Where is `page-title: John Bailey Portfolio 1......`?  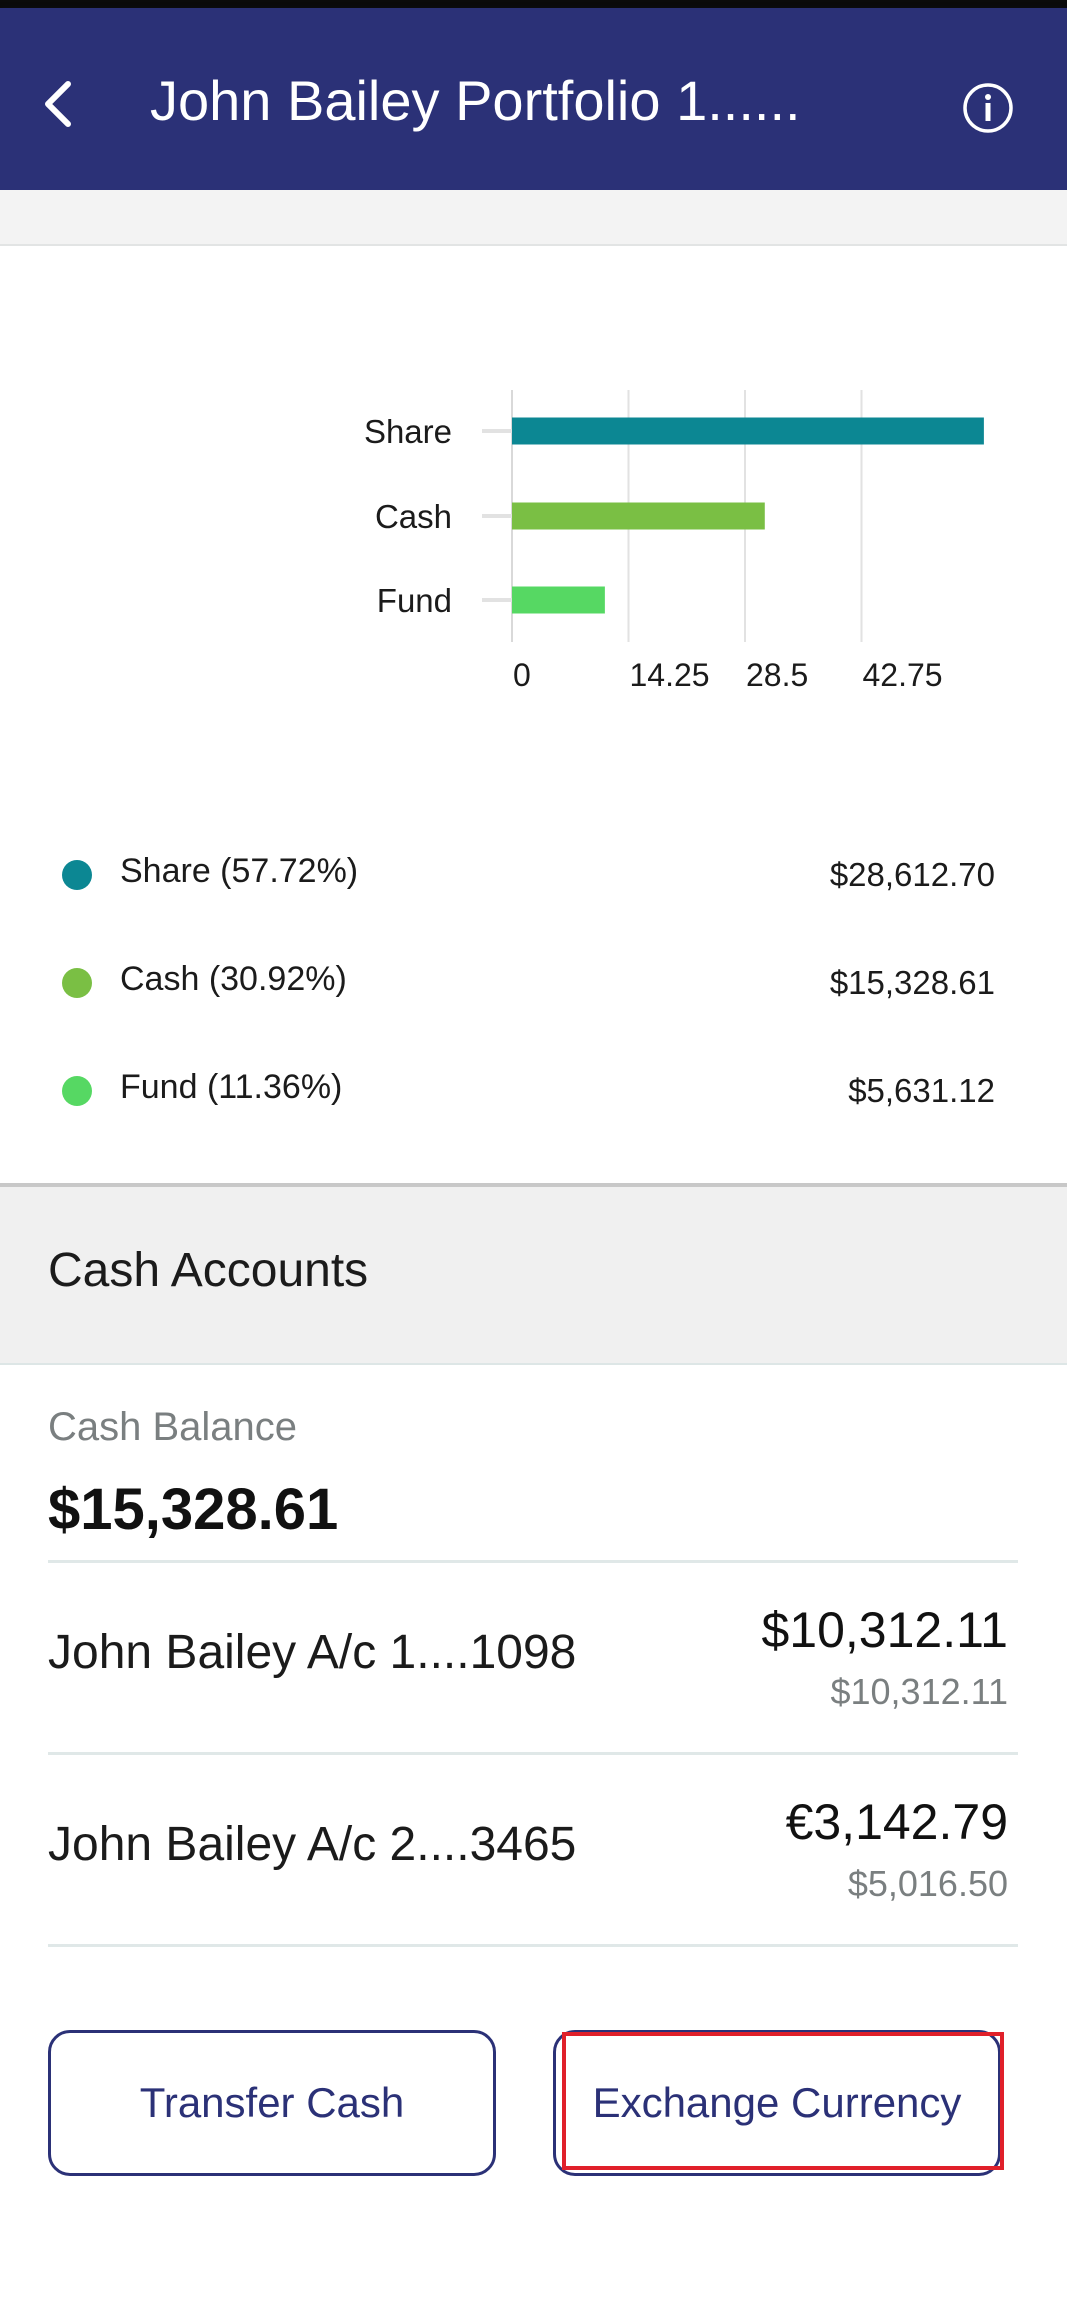
page-title: John Bailey Portfolio 1...... is located at coordinates (475, 100).